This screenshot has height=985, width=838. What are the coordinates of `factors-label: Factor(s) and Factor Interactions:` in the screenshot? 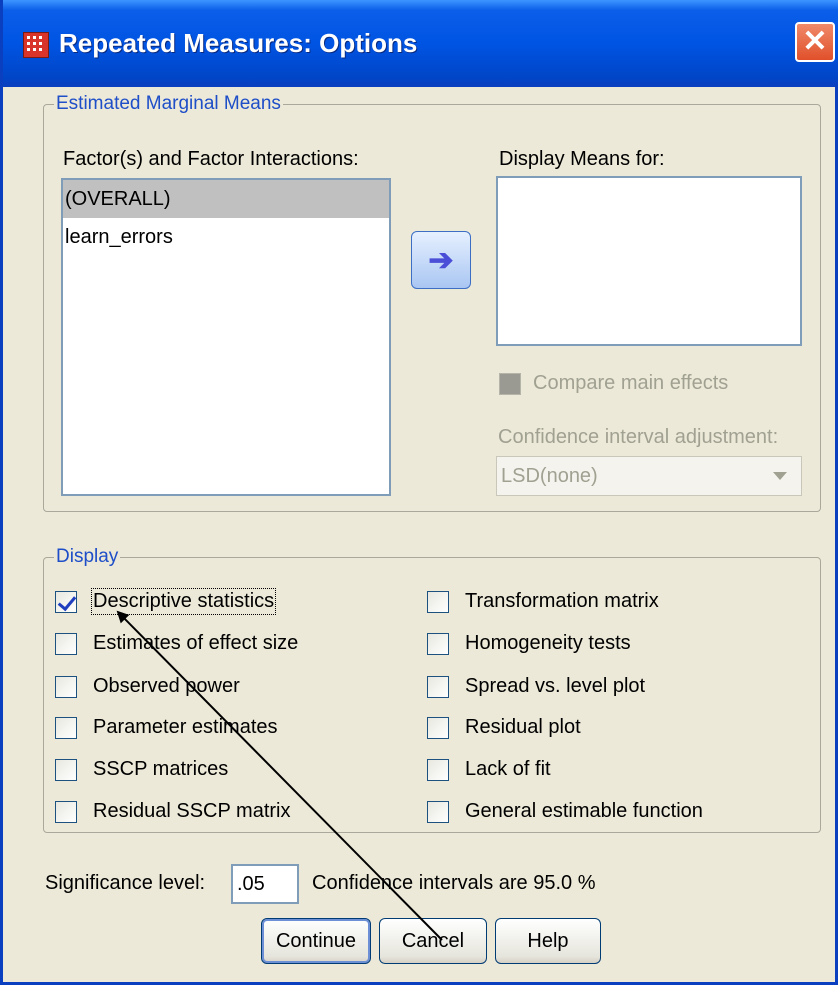 It's located at (211, 159).